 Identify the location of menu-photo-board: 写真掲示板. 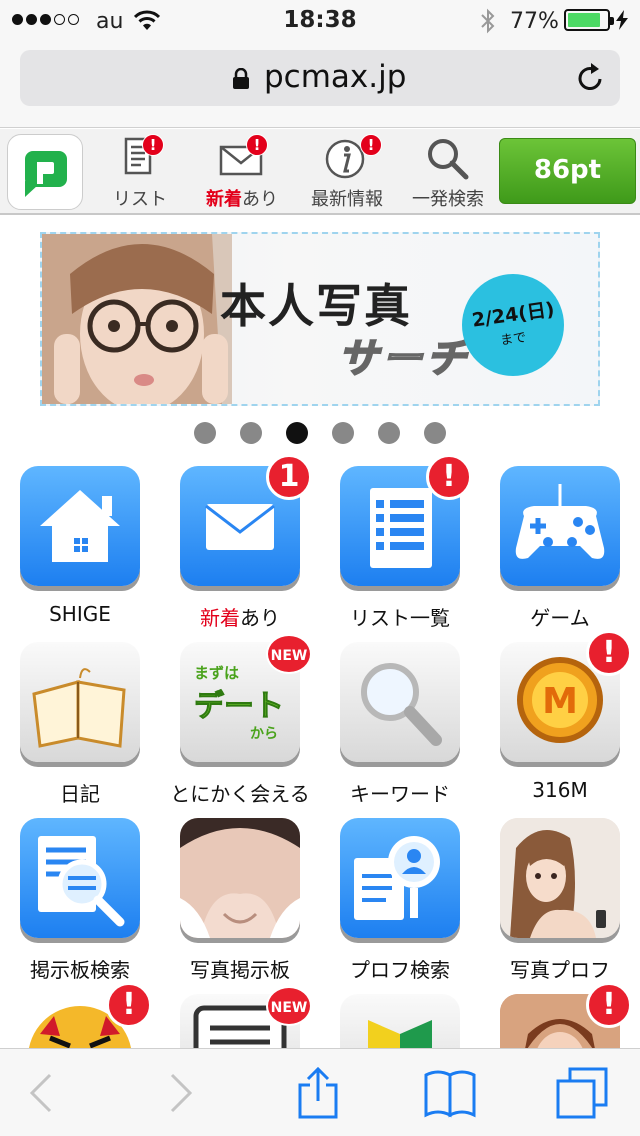
(240, 906).